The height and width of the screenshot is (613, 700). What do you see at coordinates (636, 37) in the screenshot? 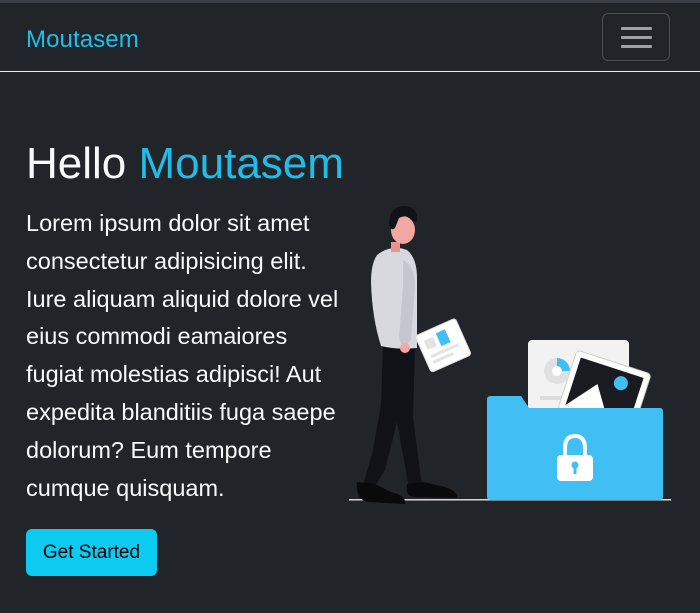
I see `navbar-toggler-button` at bounding box center [636, 37].